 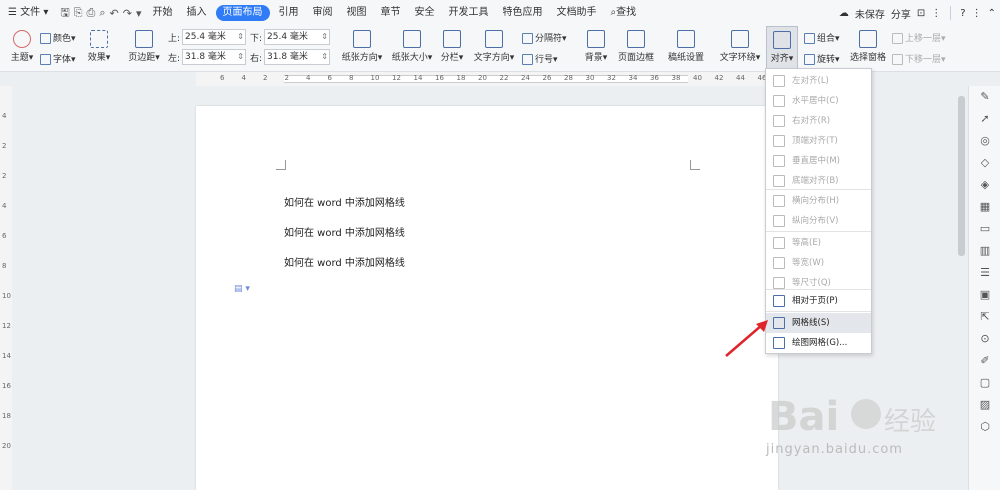 What do you see at coordinates (362, 44) in the screenshot?
I see `orientation-button: 纸张方向▾` at bounding box center [362, 44].